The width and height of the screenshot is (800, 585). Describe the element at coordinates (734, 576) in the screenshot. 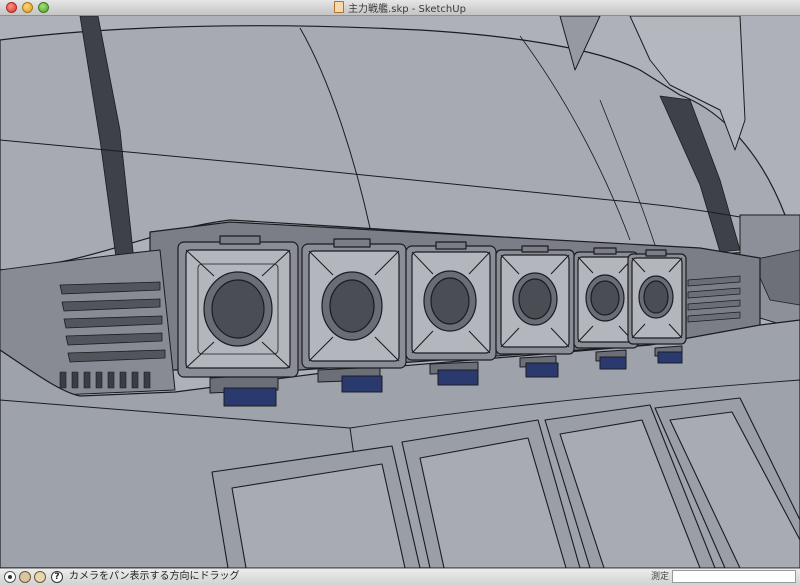

I see `measurements-input` at that location.